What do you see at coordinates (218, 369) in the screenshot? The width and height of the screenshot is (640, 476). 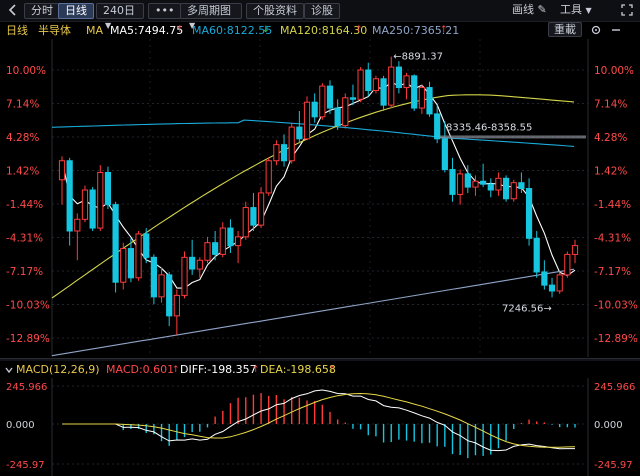 I see `diff-value: DIFF:-198.357` at bounding box center [218, 369].